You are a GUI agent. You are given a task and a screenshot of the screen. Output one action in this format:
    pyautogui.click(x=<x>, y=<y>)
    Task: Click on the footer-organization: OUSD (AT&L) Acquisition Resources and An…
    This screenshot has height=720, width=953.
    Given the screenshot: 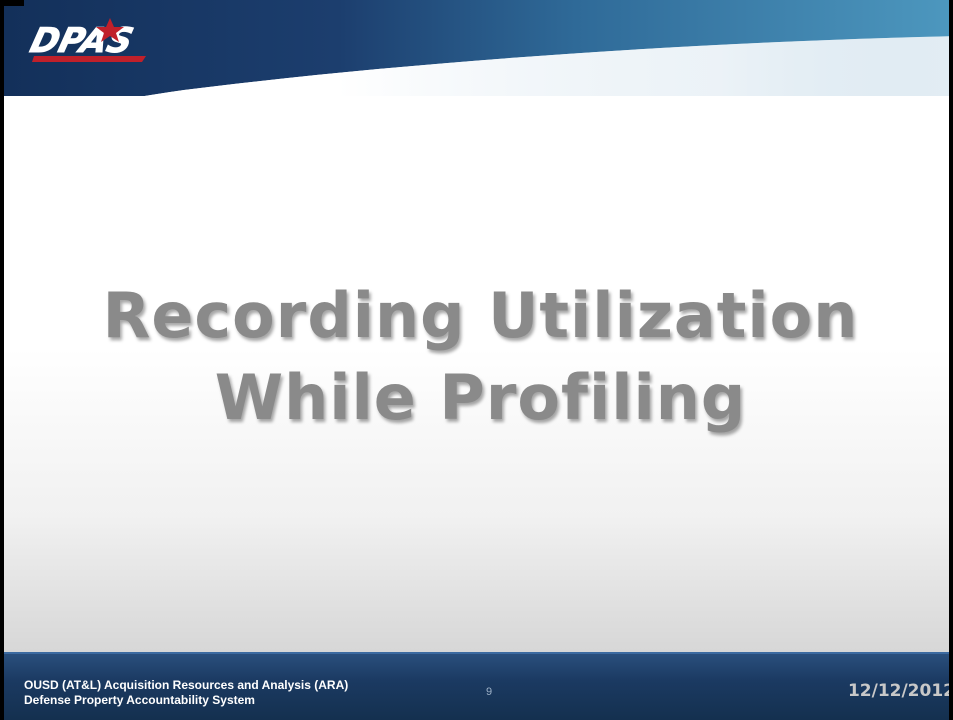 What is the action you would take?
    pyautogui.click(x=186, y=693)
    